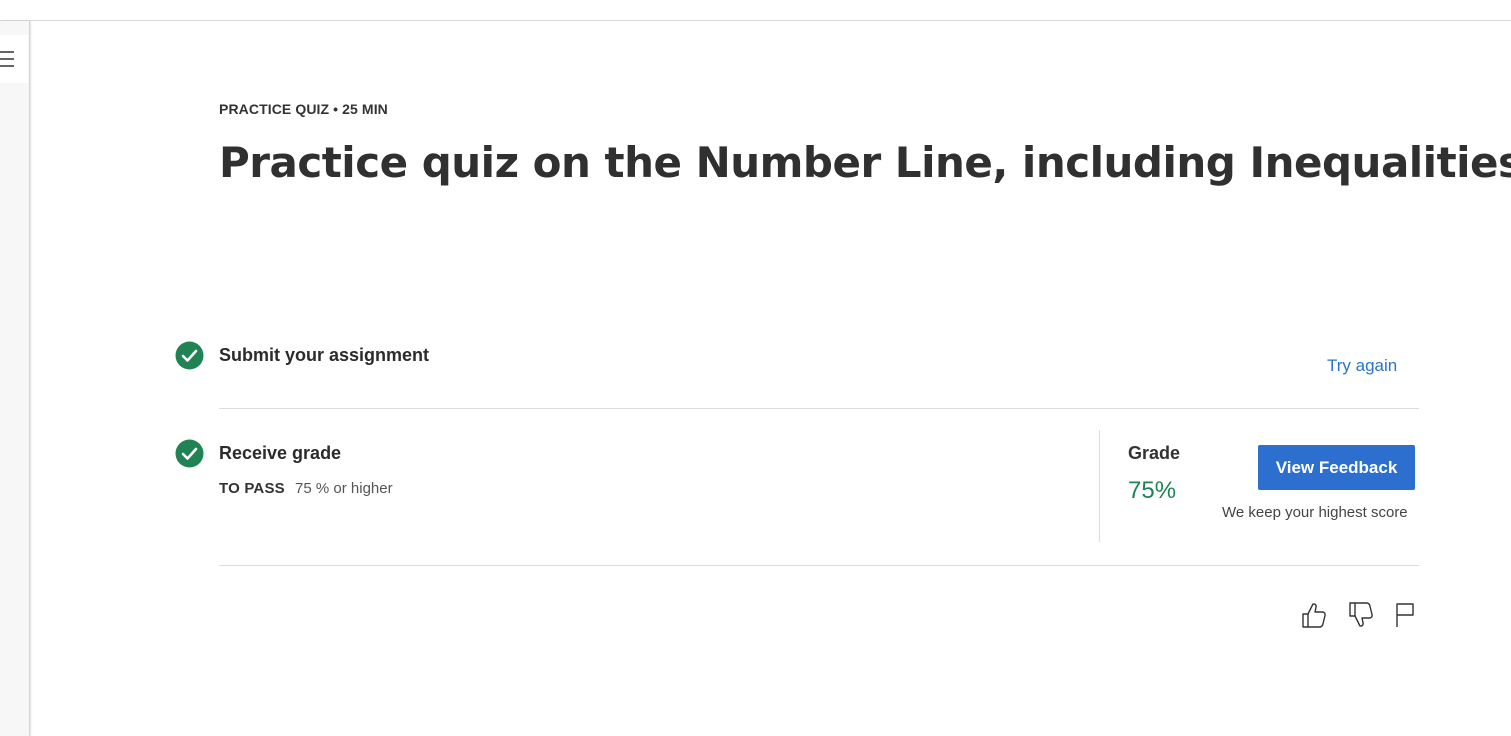  Describe the element at coordinates (1154, 453) in the screenshot. I see `grade-label: Grade` at that location.